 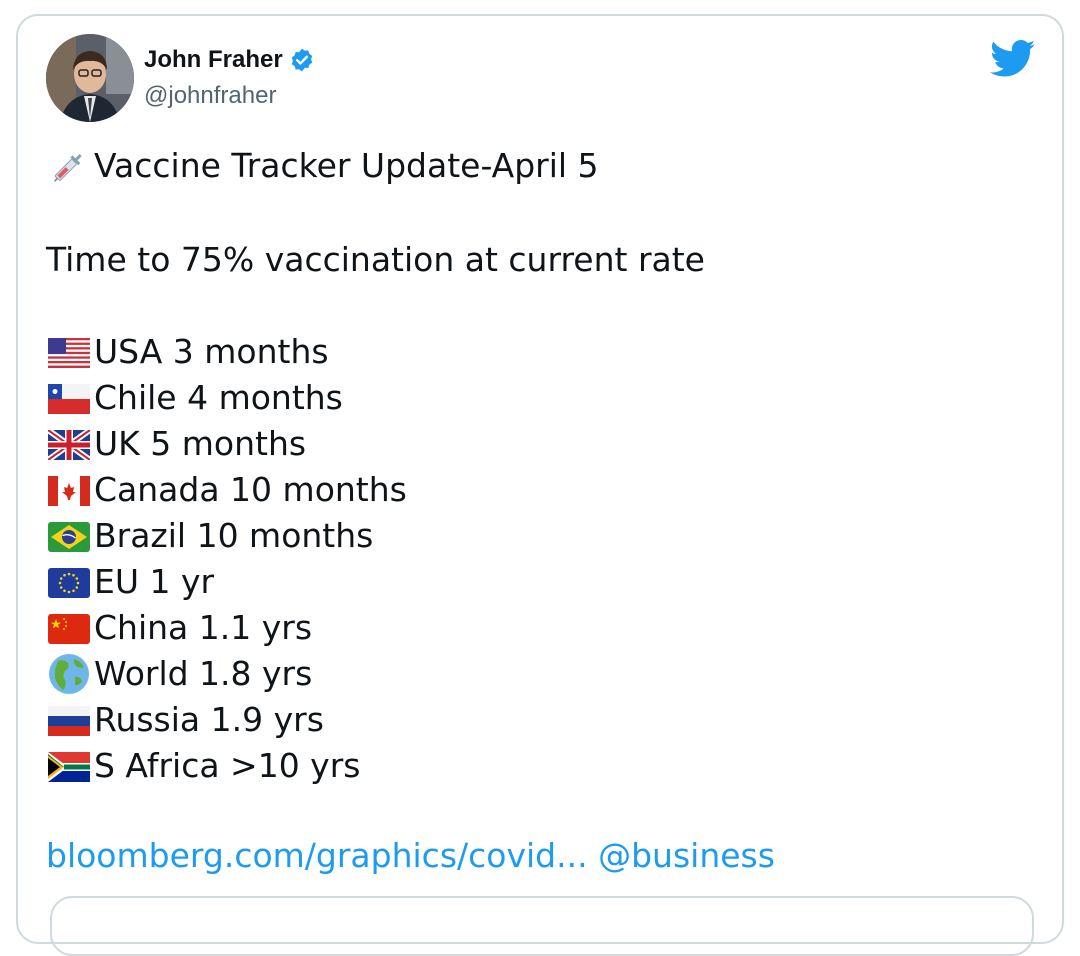 I want to click on globe-icon, so click(x=69, y=673).